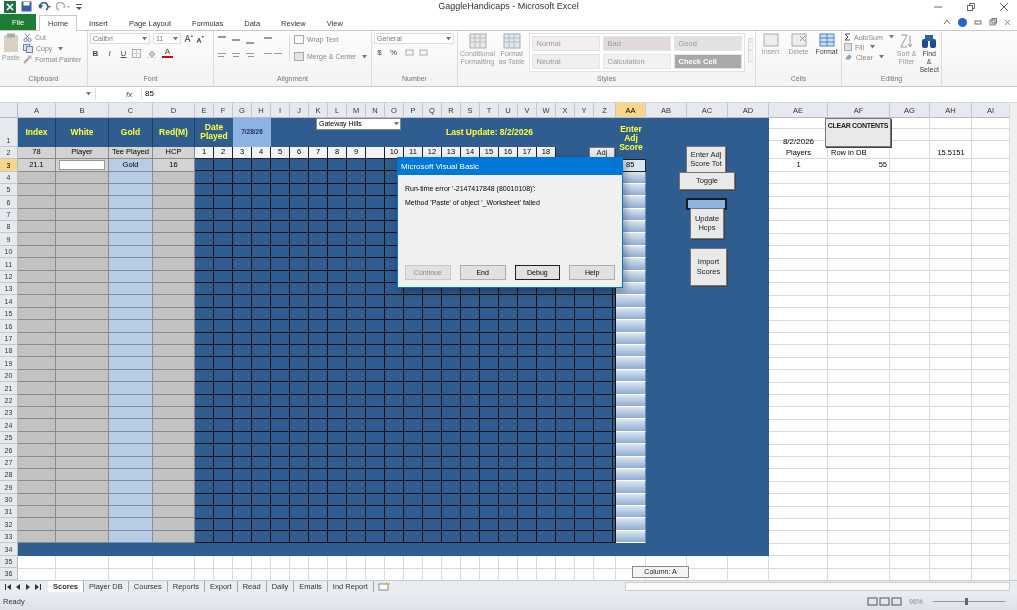 The height and width of the screenshot is (610, 1017). Describe the element at coordinates (1007, 22) in the screenshot. I see `close-window-icon` at that location.